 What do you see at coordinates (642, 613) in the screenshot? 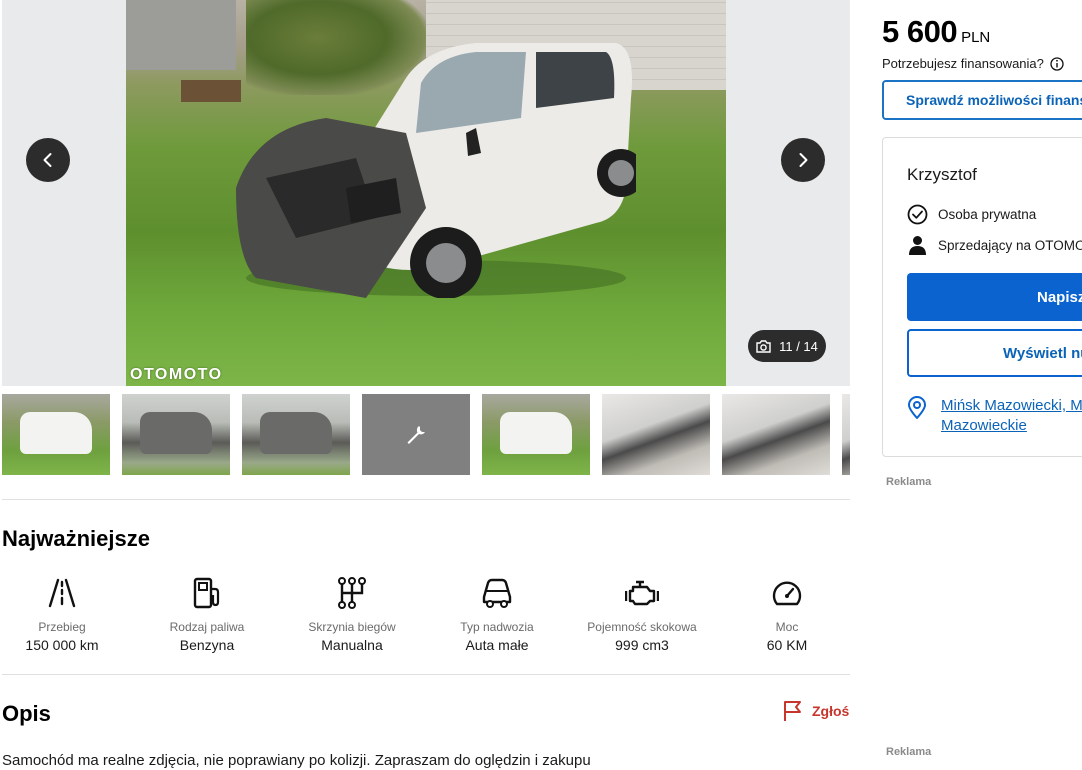
I see `spec-engine-capacity: Pojemność skokowa 999 cm3` at bounding box center [642, 613].